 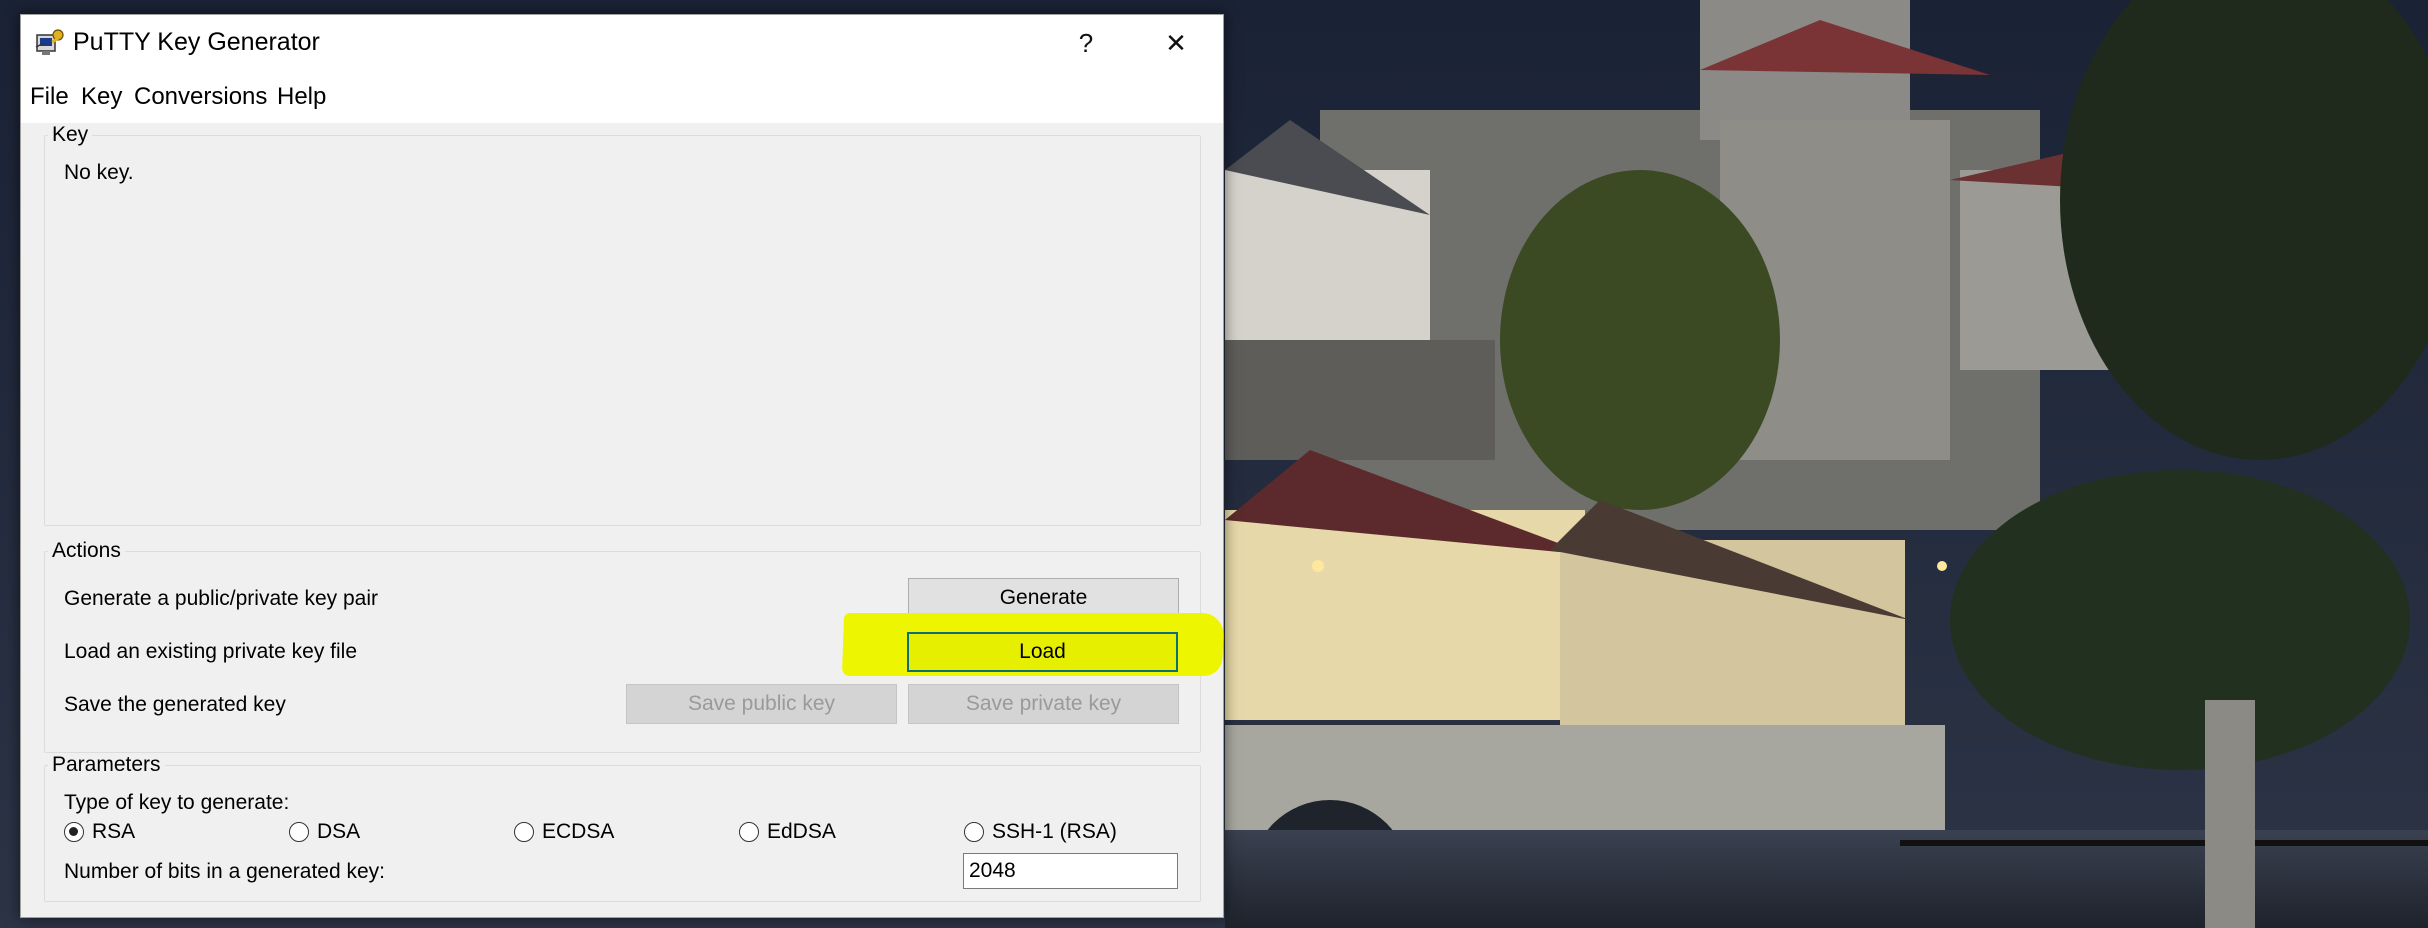 What do you see at coordinates (49, 97) in the screenshot?
I see `menu-file: File` at bounding box center [49, 97].